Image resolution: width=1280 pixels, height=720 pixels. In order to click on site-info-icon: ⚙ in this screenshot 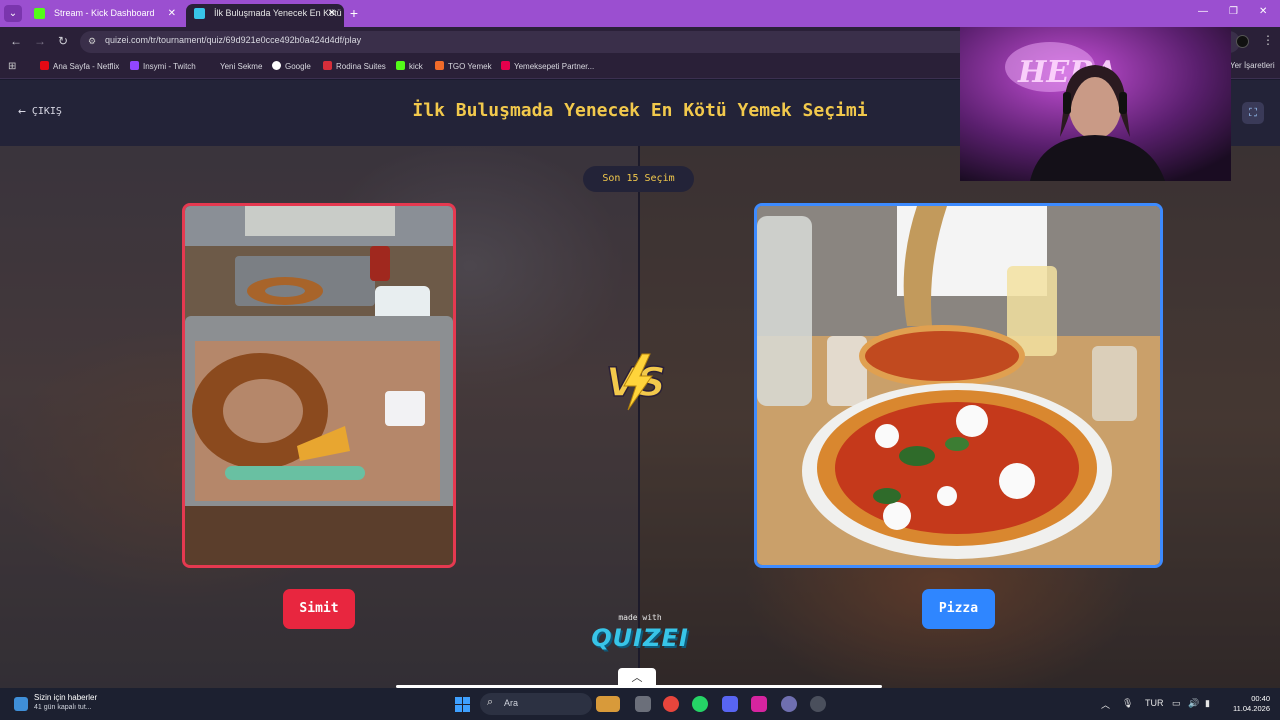, I will do `click(94, 42)`.